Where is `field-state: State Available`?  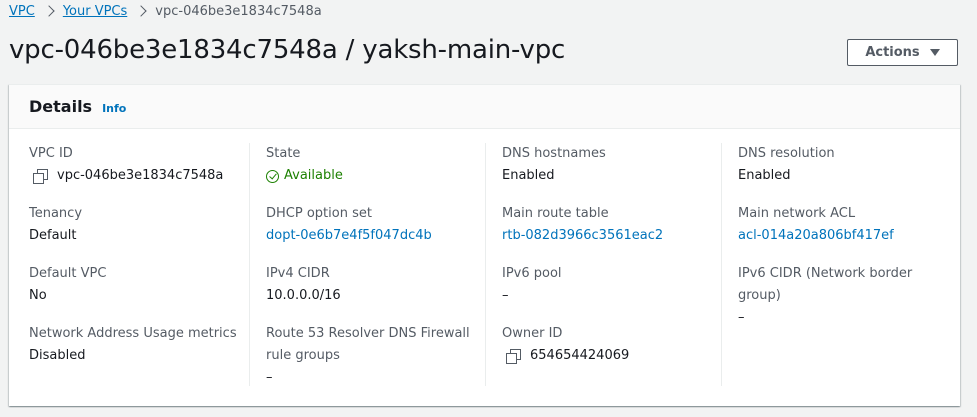
field-state: State Available is located at coordinates (375, 173).